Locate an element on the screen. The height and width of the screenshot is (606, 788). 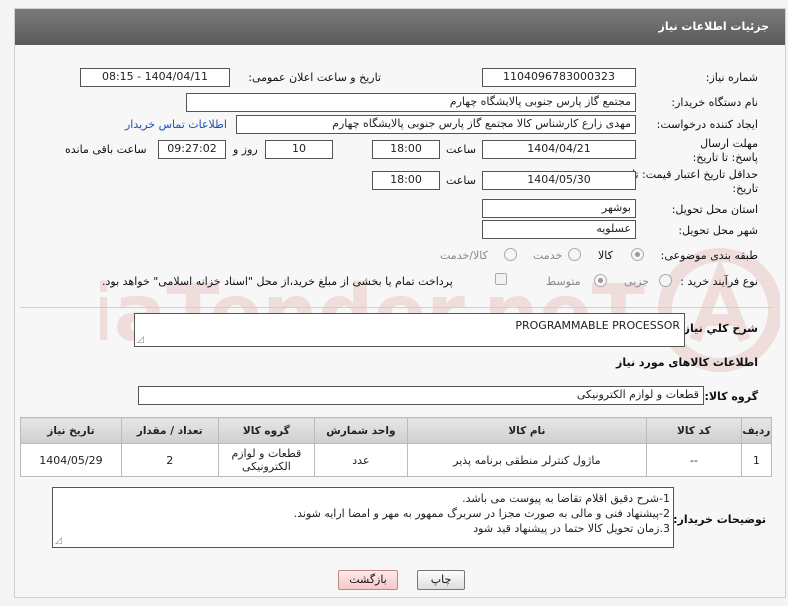
remaining-time-field: 09:27:02 is located at coordinates (192, 149).